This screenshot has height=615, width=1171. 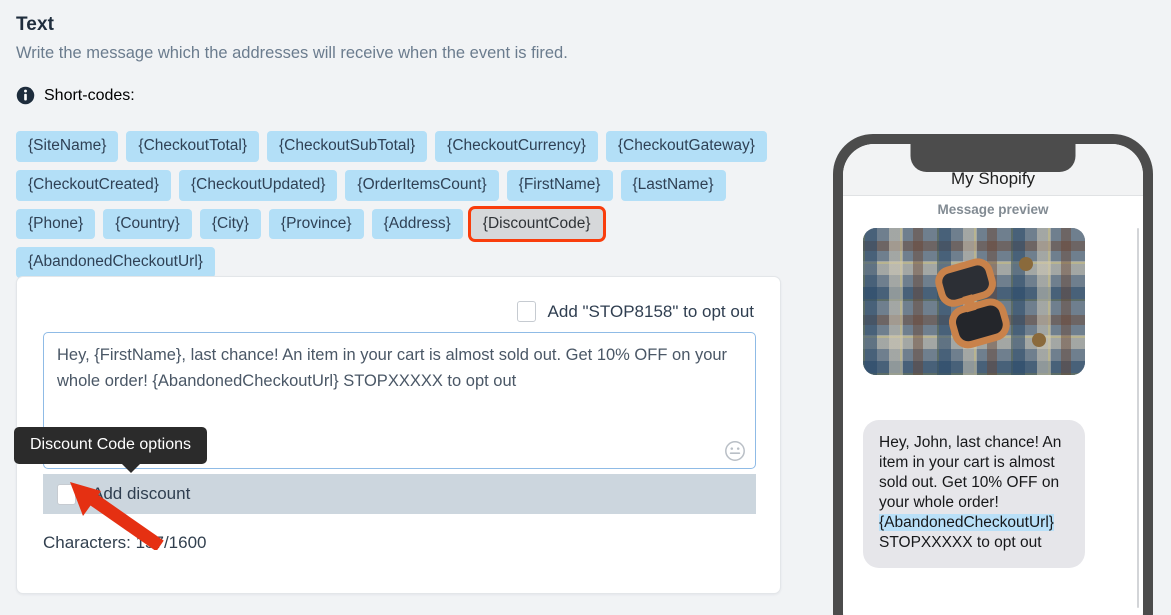 What do you see at coordinates (993, 178) in the screenshot?
I see `phone-title: My Shopify` at bounding box center [993, 178].